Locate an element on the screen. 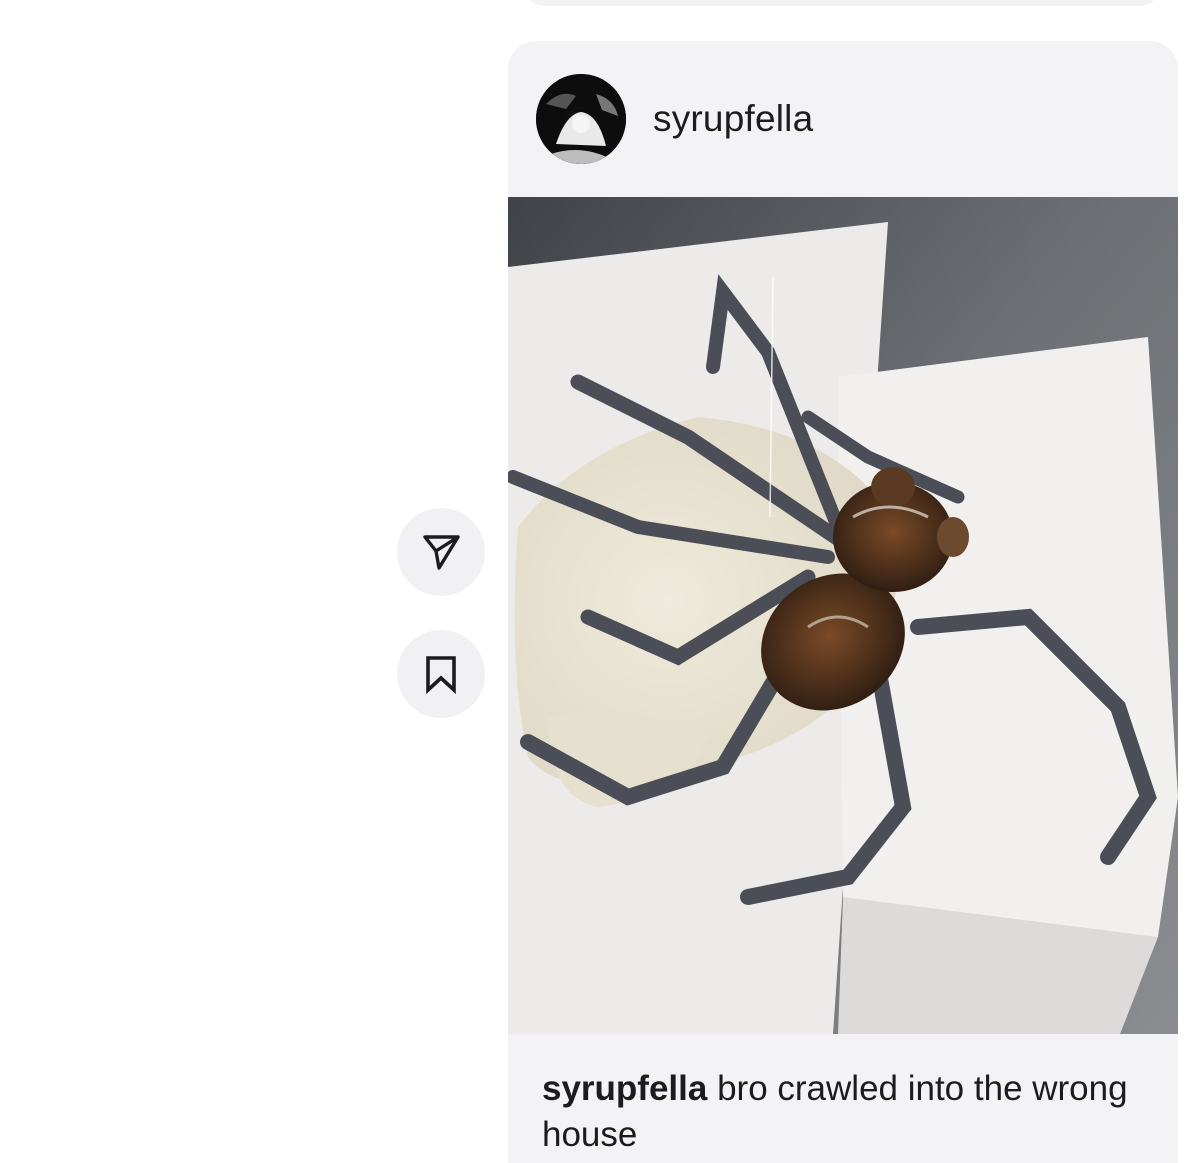 The height and width of the screenshot is (1163, 1200). avatar-image is located at coordinates (581, 119).